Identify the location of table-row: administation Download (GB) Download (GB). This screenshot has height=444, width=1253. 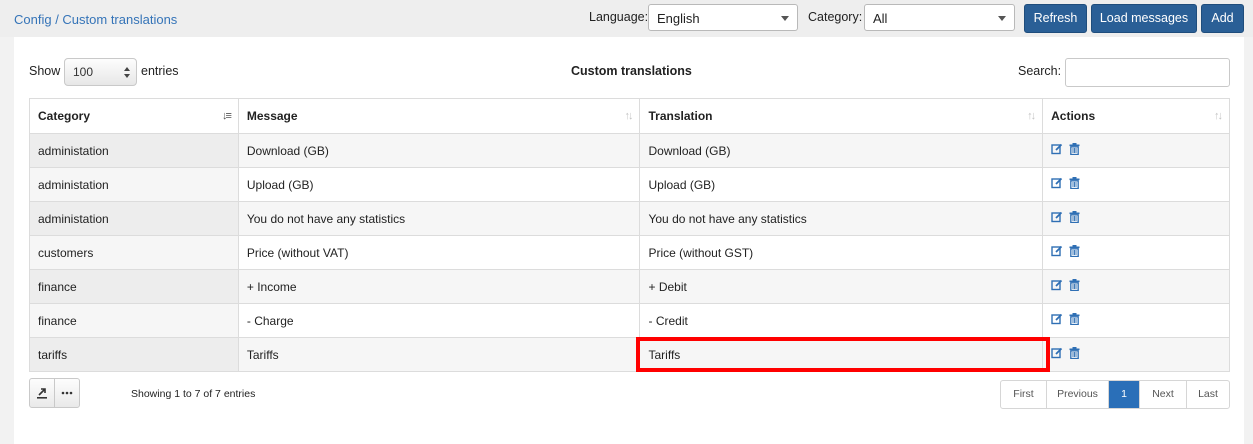
(629, 150).